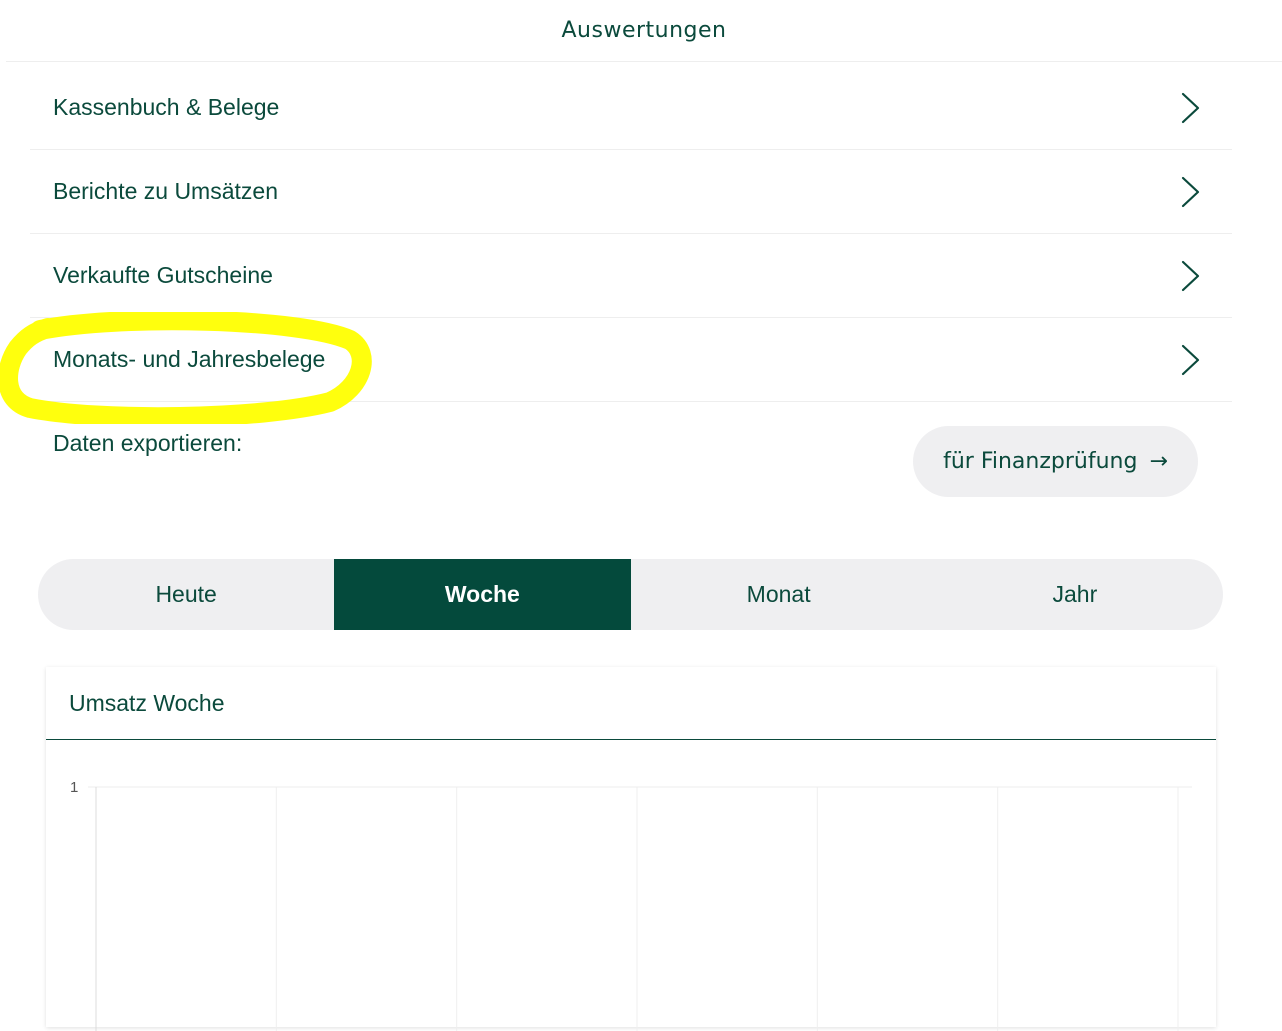  I want to click on export-button-label: für Finanzprüfung, so click(1040, 461).